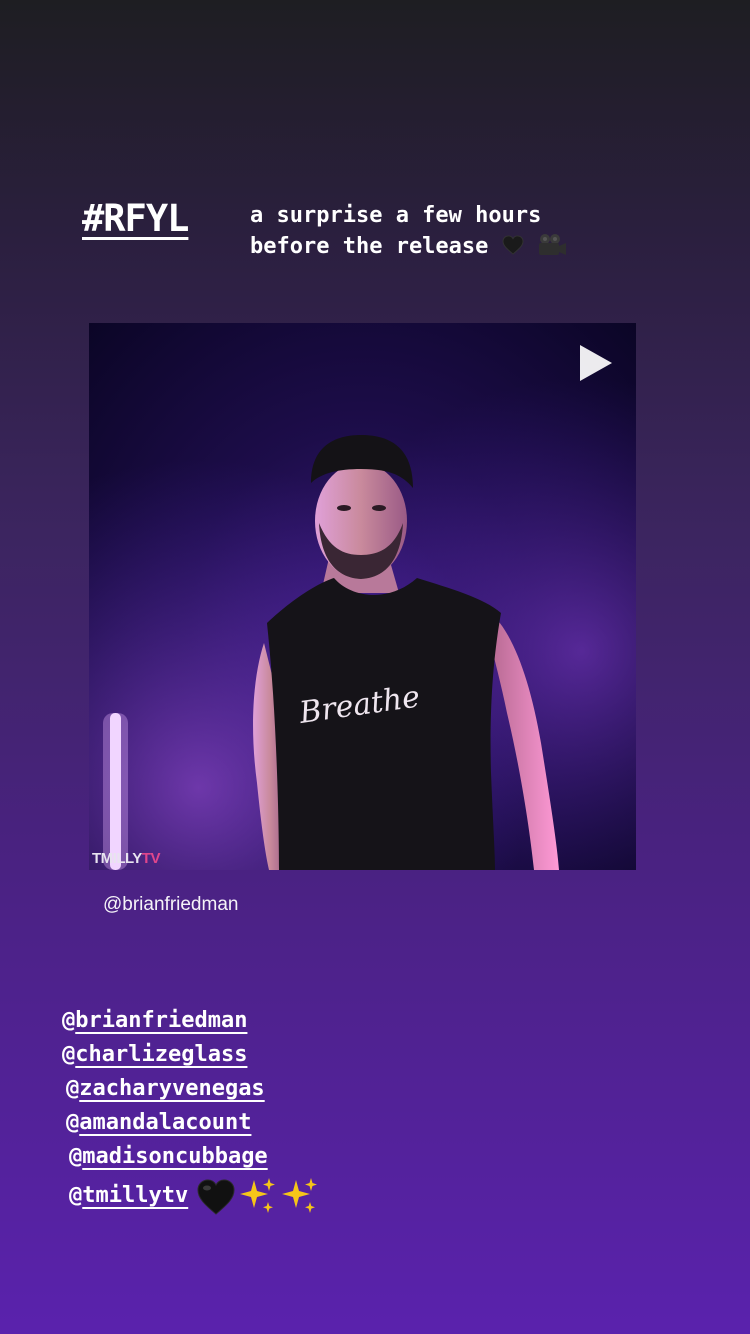 The width and height of the screenshot is (750, 1334). I want to click on mention-charlizeglass: @charlizeglass, so click(191, 1057).